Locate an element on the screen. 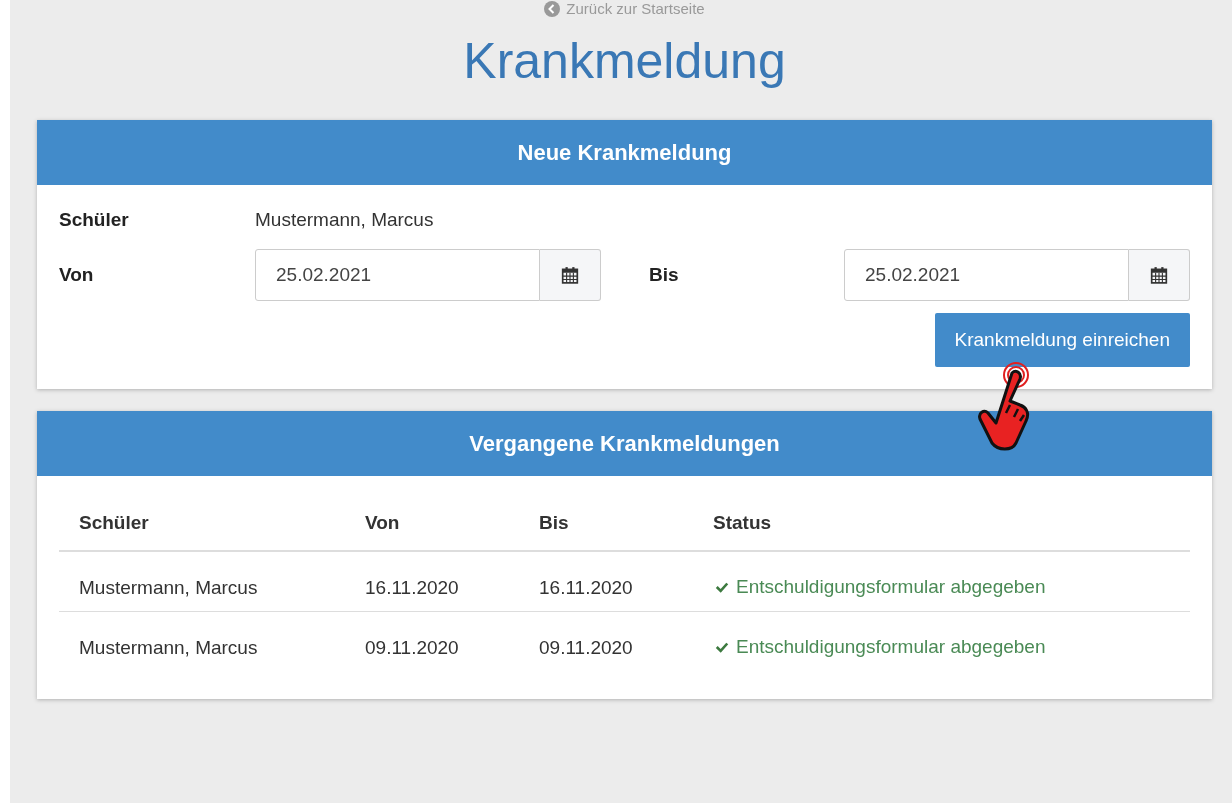 The height and width of the screenshot is (803, 1232). card-header: Neue Krankmeldung is located at coordinates (624, 152).